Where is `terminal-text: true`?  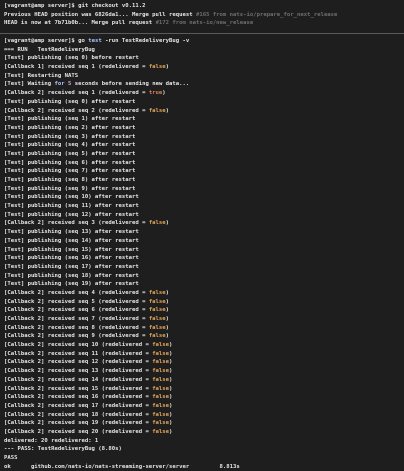 terminal-text: true is located at coordinates (155, 93).